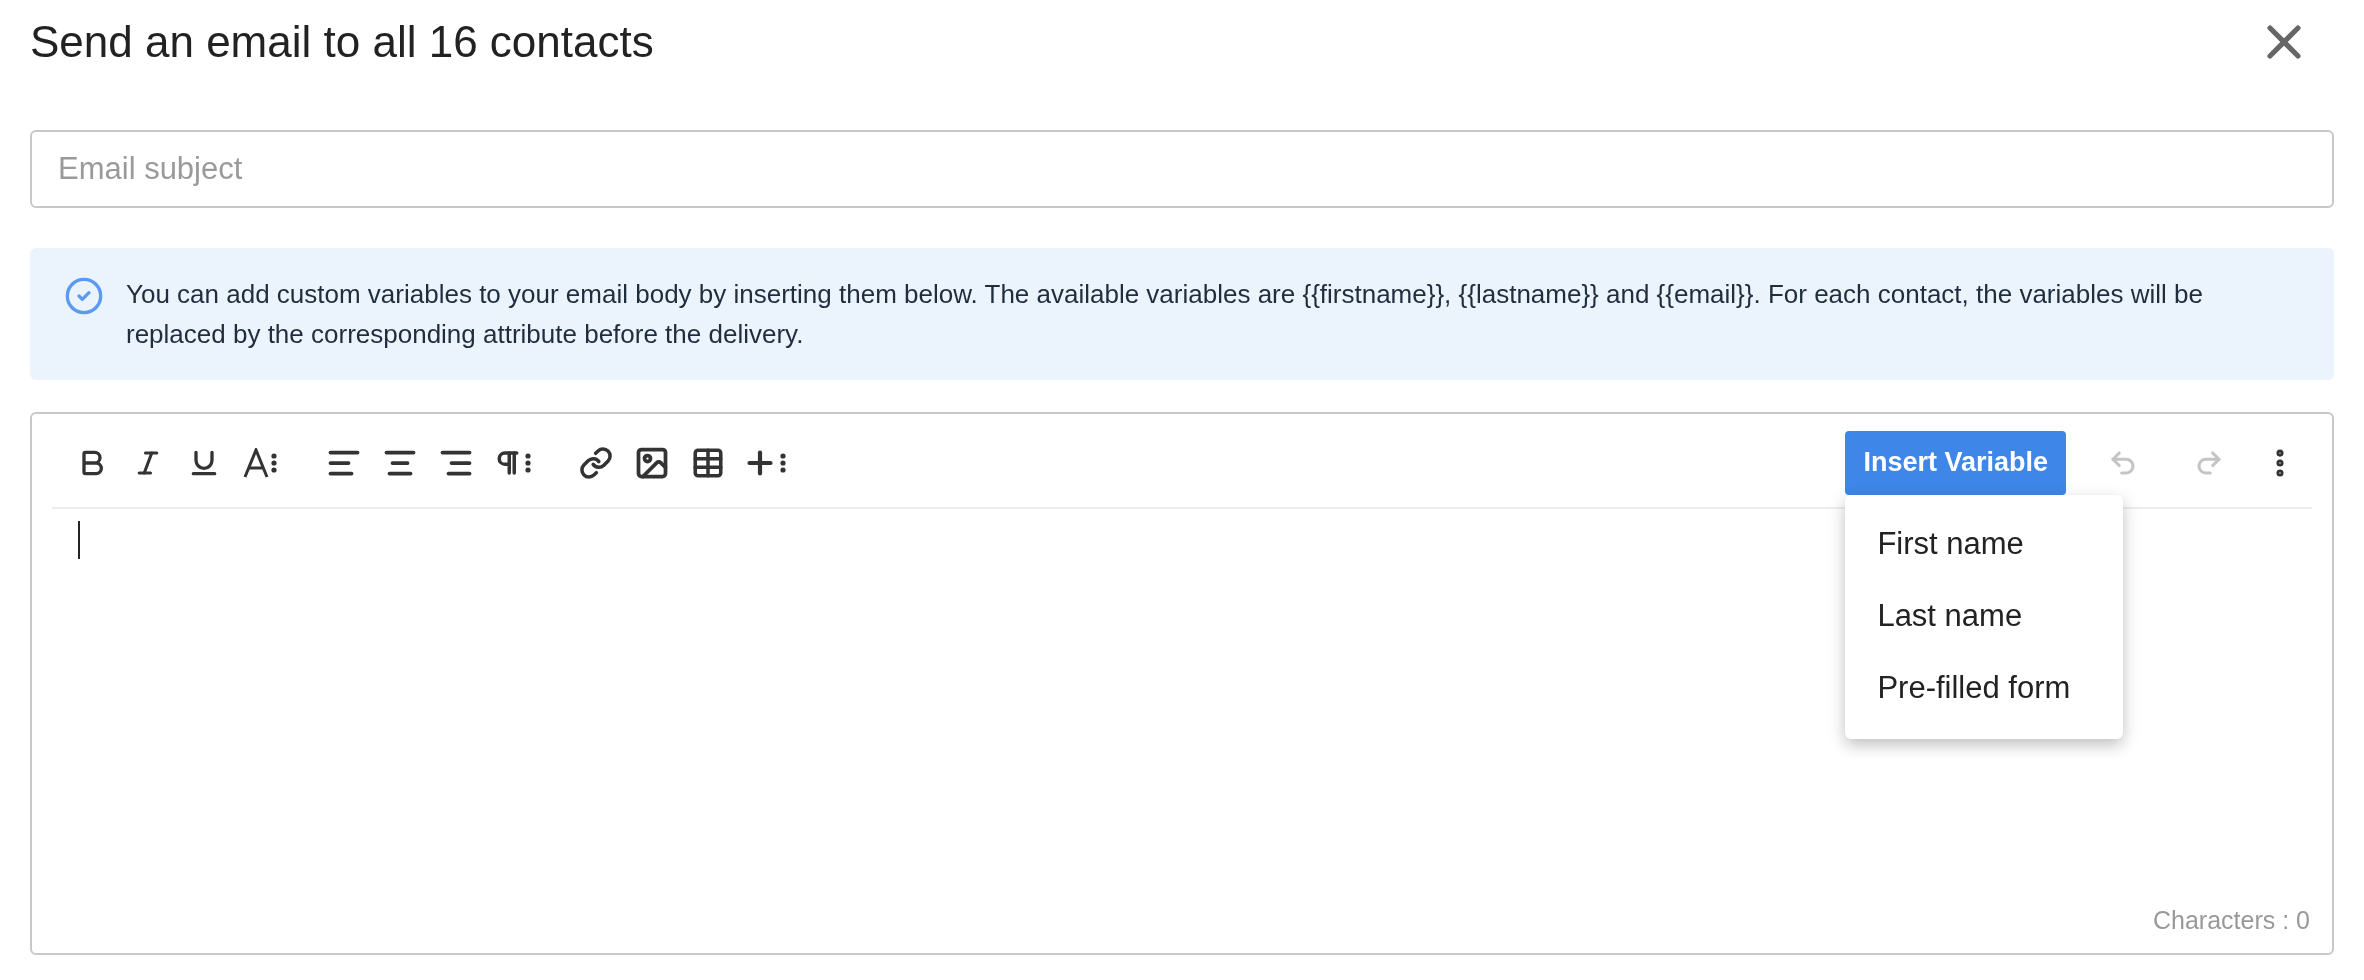 This screenshot has width=2364, height=980. Describe the element at coordinates (1182, 169) in the screenshot. I see `subject-field: Email subject` at that location.